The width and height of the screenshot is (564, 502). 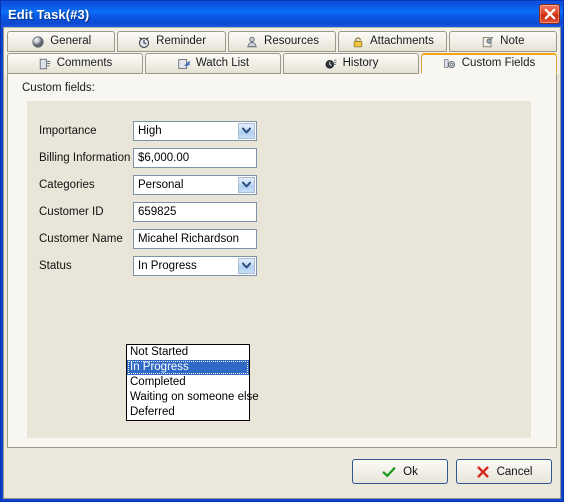 I want to click on field-importance: Importance High, so click(x=148, y=130).